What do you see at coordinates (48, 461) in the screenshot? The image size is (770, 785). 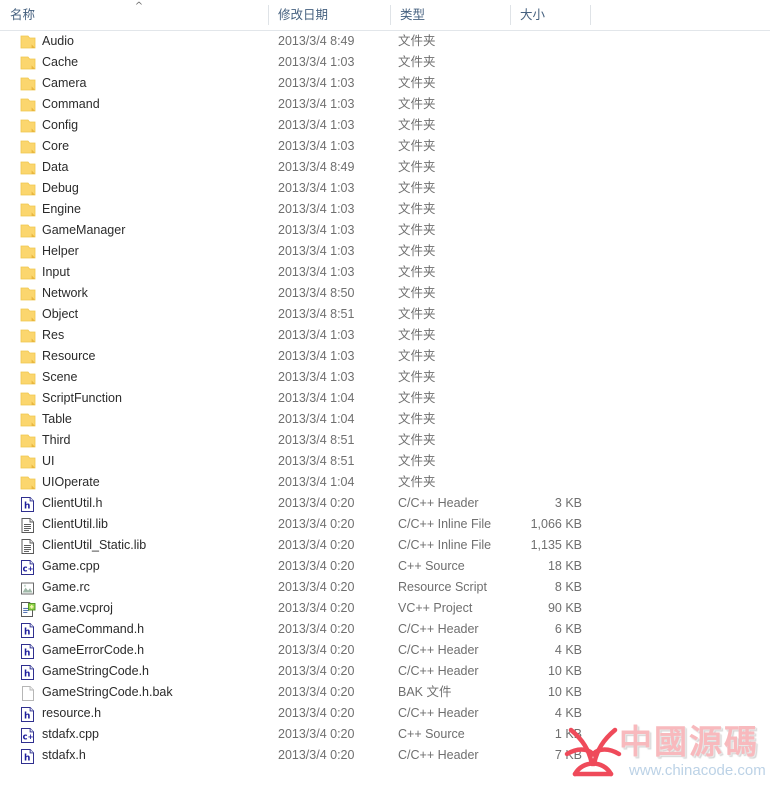 I see `file-name-label: UI` at bounding box center [48, 461].